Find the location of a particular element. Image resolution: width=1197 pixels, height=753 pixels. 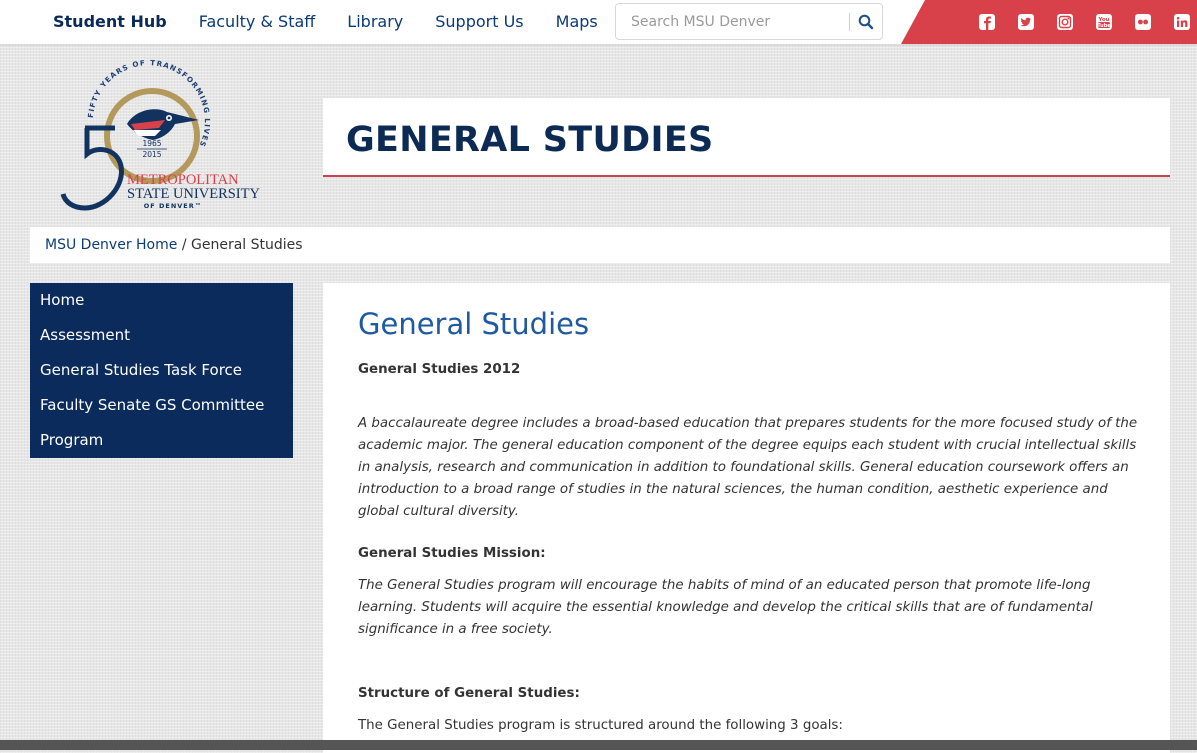

search-button is located at coordinates (866, 22).